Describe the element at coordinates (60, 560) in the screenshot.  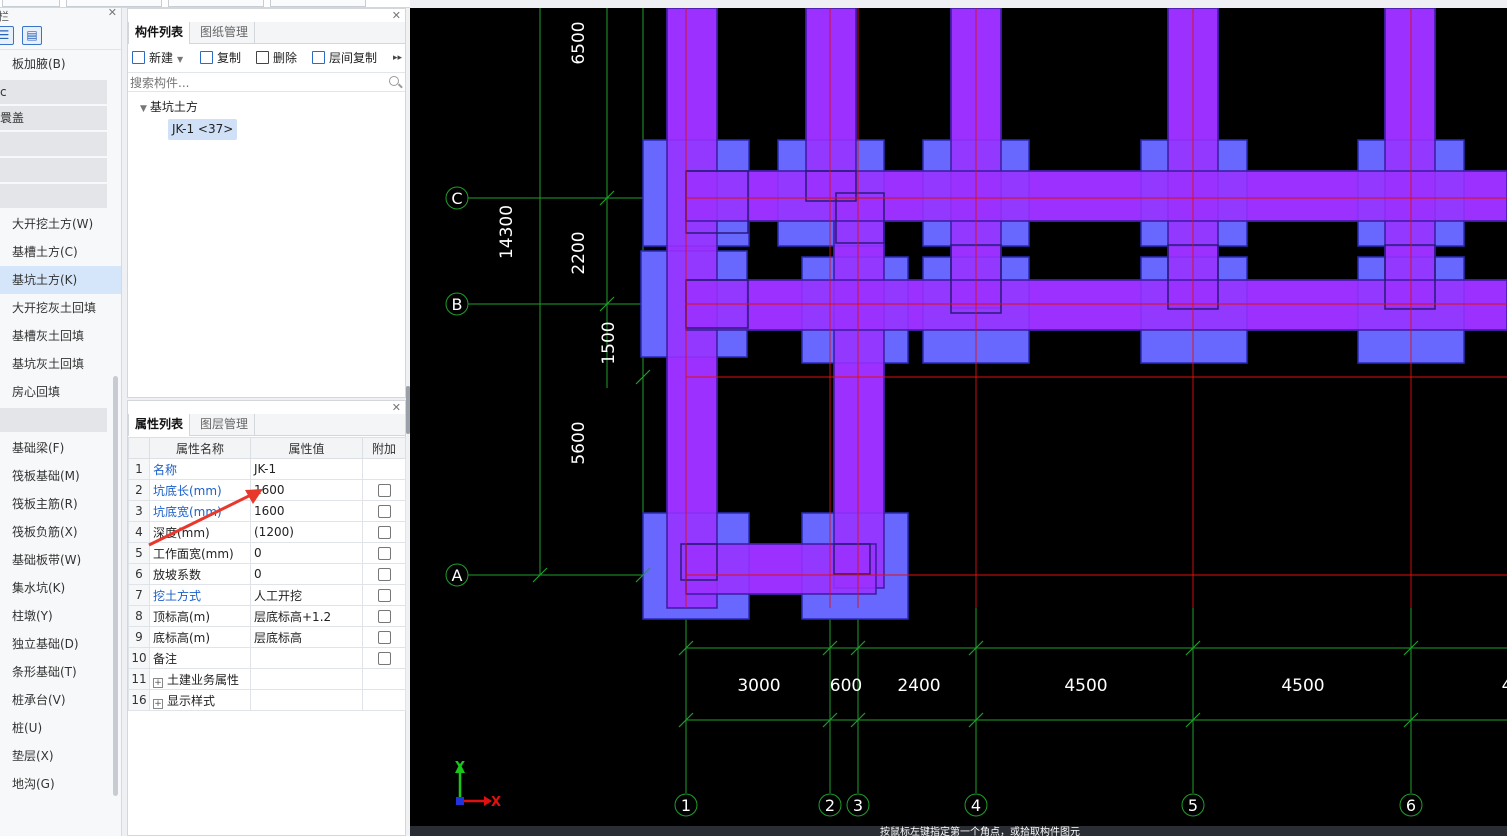
I see `nav-item: 基础板带(W)` at that location.